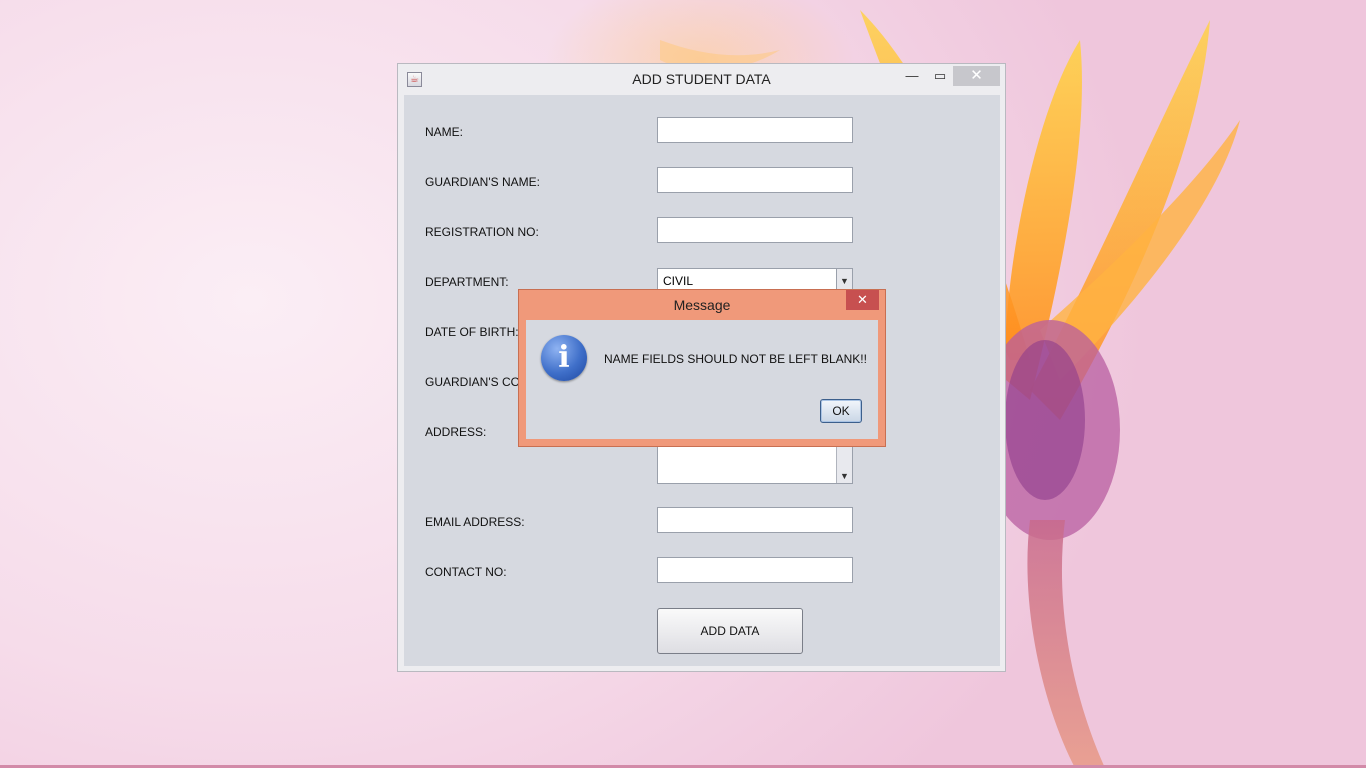 This screenshot has height=768, width=1366. Describe the element at coordinates (844, 476) in the screenshot. I see `scroll-down-icon: ▼` at that location.